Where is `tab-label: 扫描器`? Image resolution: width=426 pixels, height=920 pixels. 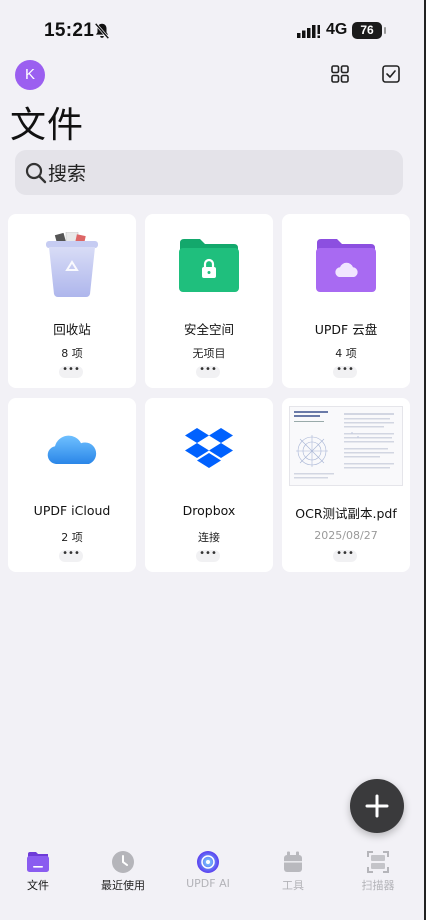 tab-label: 扫描器 is located at coordinates (378, 885).